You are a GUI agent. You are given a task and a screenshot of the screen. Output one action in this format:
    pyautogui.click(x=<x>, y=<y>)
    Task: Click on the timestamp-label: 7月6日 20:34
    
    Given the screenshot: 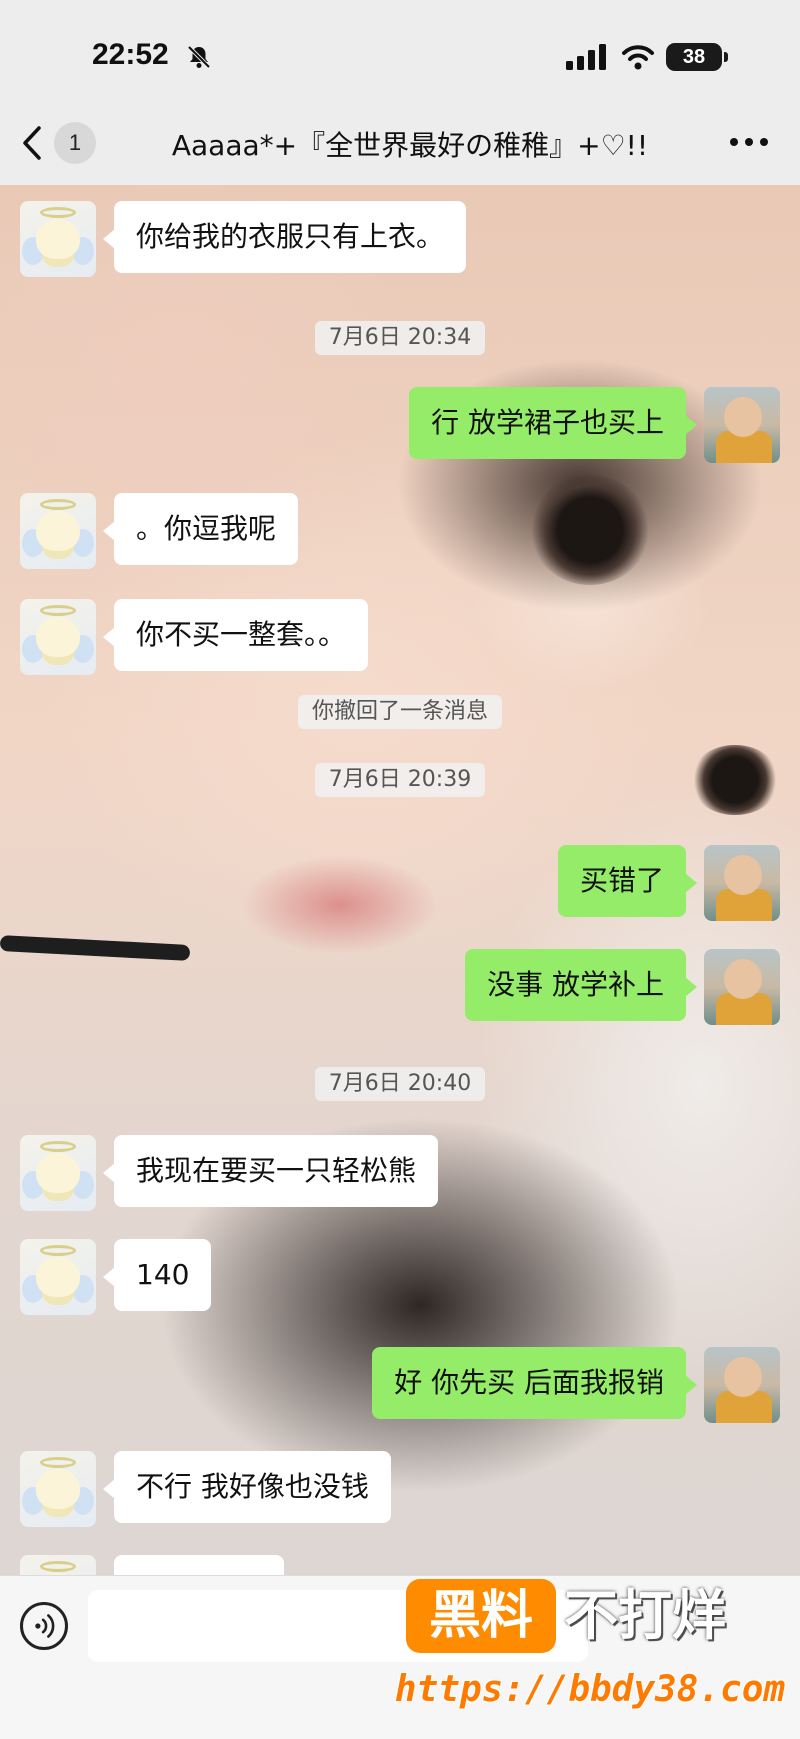 What is the action you would take?
    pyautogui.click(x=400, y=338)
    